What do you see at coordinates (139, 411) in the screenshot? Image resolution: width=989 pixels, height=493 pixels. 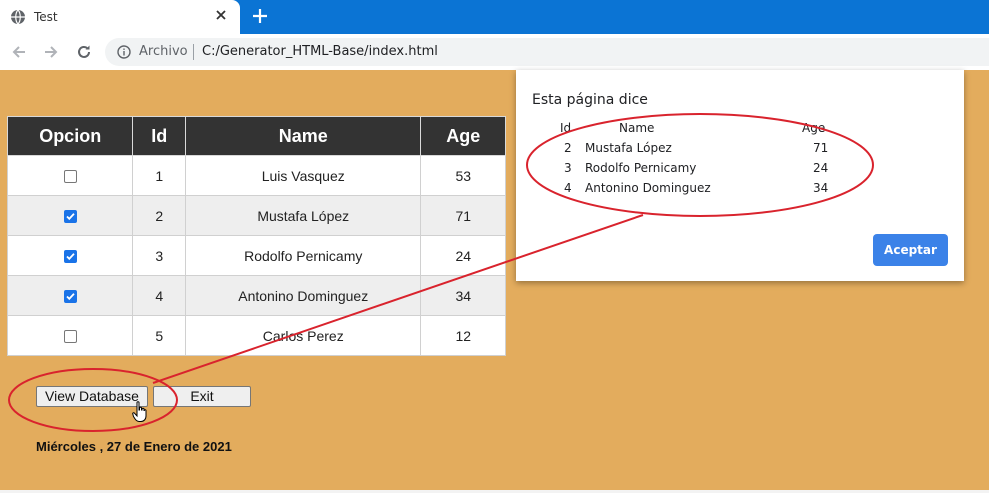 I see `hand-pointer-icon` at bounding box center [139, 411].